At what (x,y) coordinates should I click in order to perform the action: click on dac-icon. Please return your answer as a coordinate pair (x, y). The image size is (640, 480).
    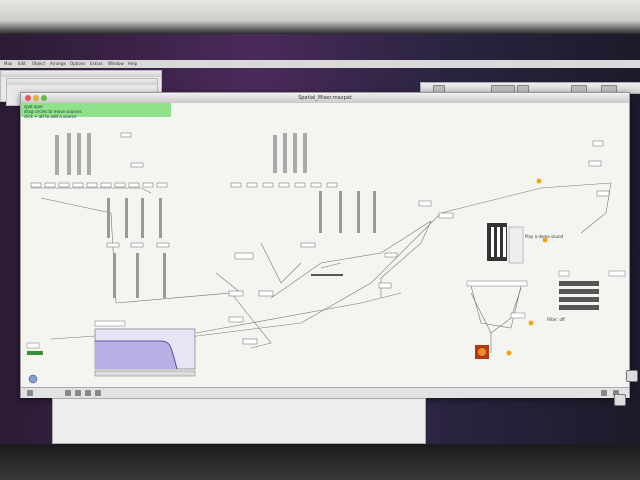
    Looking at the image, I should click on (33, 379).